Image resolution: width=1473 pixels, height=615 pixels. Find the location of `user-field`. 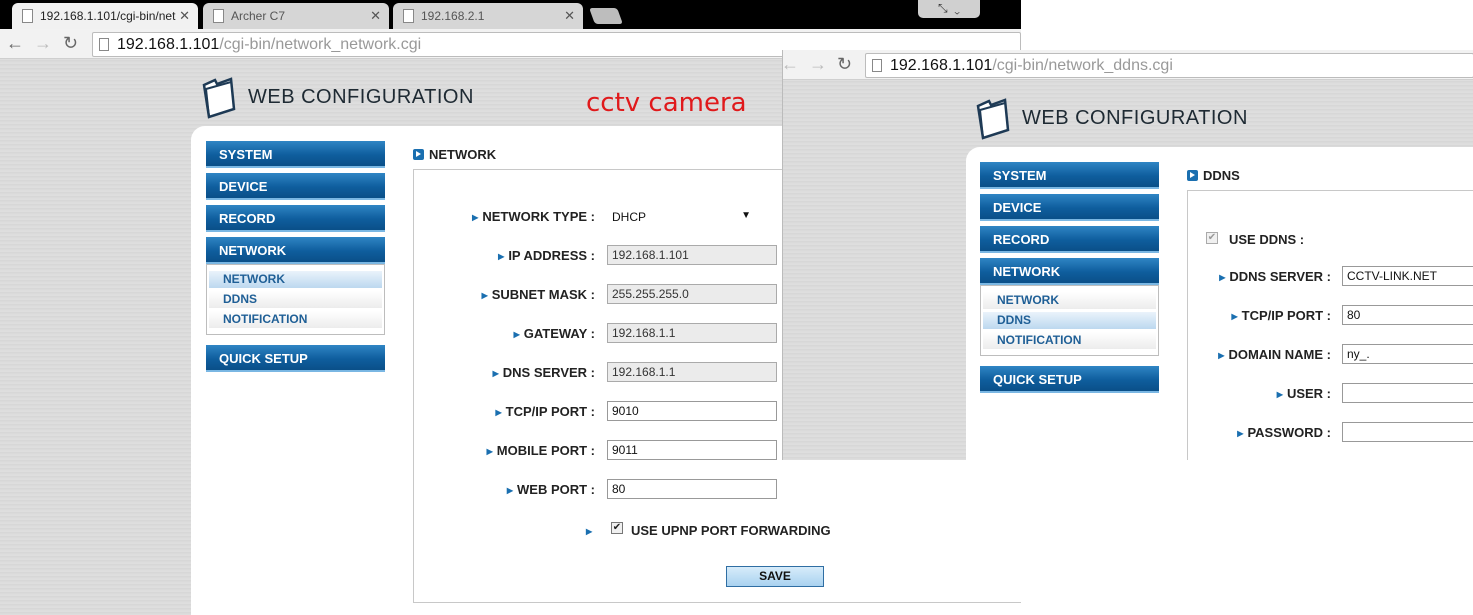

user-field is located at coordinates (1407, 393).